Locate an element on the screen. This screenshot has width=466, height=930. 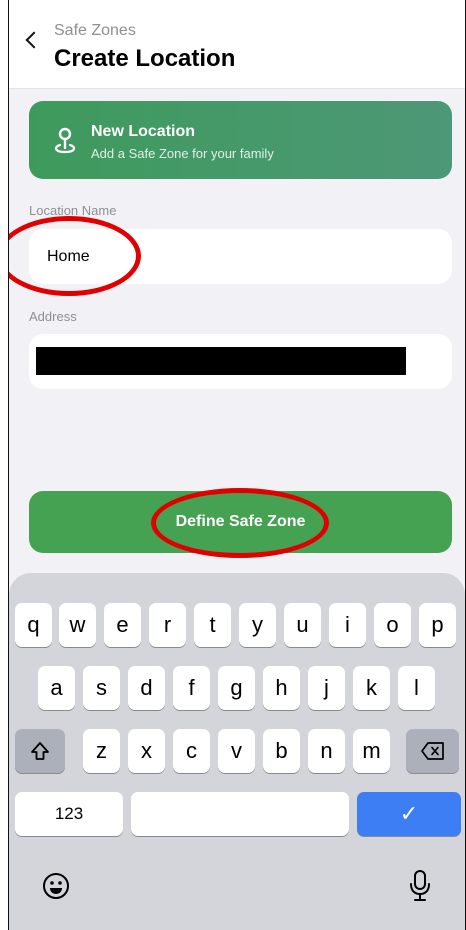
key-x: x is located at coordinates (146, 751).